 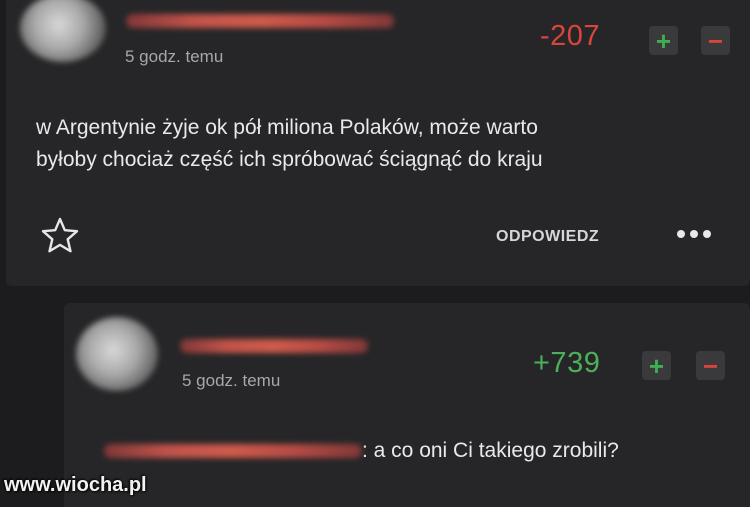 I want to click on redacted-mention, so click(x=233, y=451).